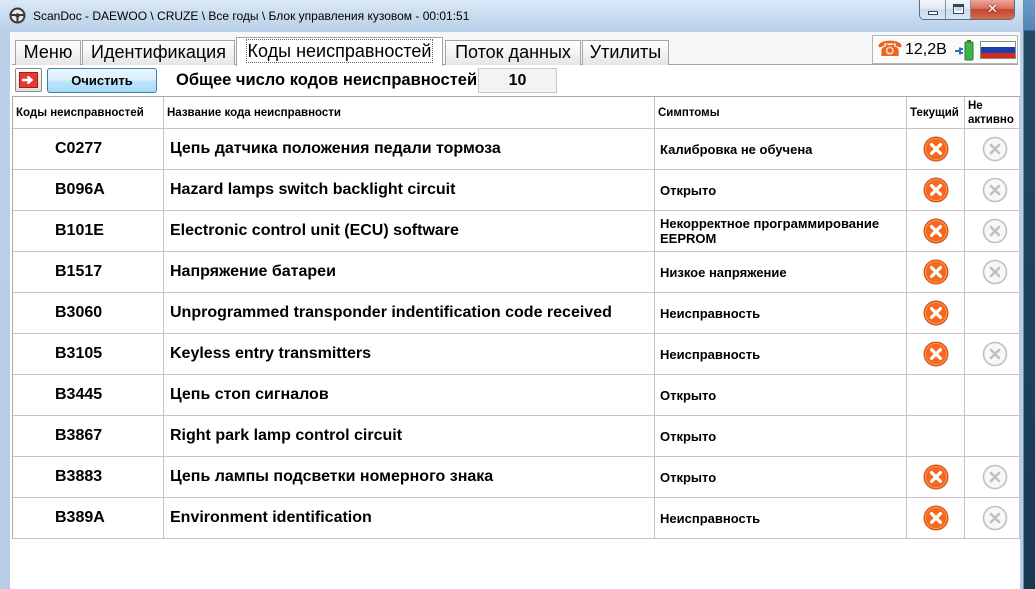 Image resolution: width=1035 pixels, height=589 pixels. I want to click on dtc-row: B1517 Напряжение батареи Низкое напряжение, so click(516, 272).